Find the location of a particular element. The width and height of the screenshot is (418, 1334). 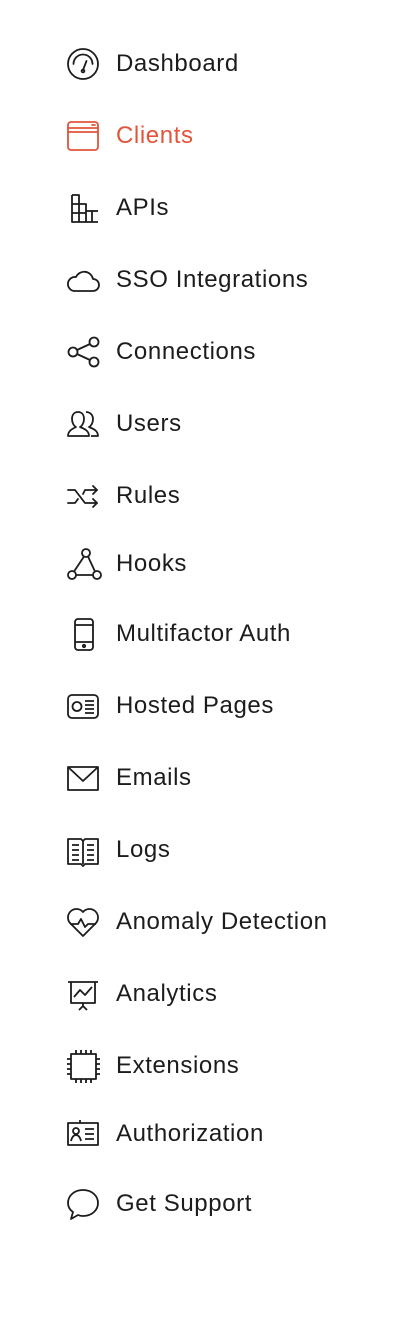

cloud-icon is located at coordinates (84, 280).